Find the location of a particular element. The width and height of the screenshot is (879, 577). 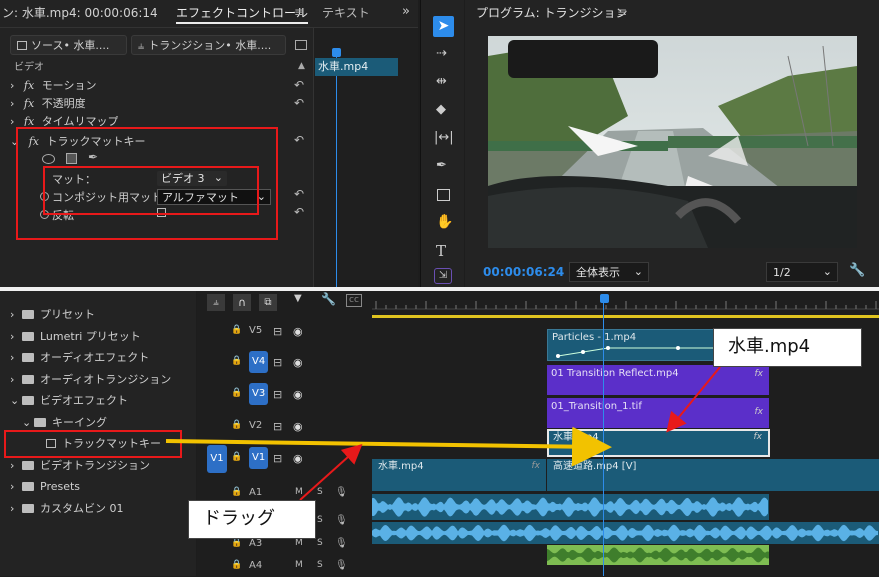

ripple-edit-icon: ⇹ is located at coordinates (441, 81).